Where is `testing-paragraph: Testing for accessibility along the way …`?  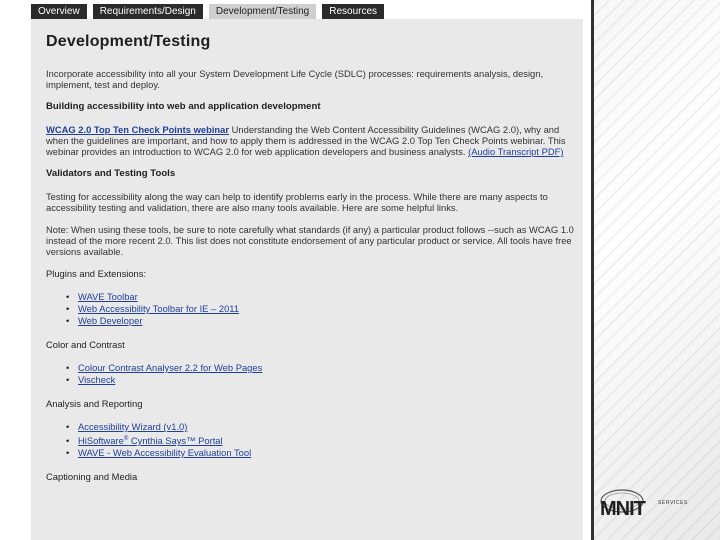
testing-paragraph: Testing for accessibility along the way … is located at coordinates (297, 202).